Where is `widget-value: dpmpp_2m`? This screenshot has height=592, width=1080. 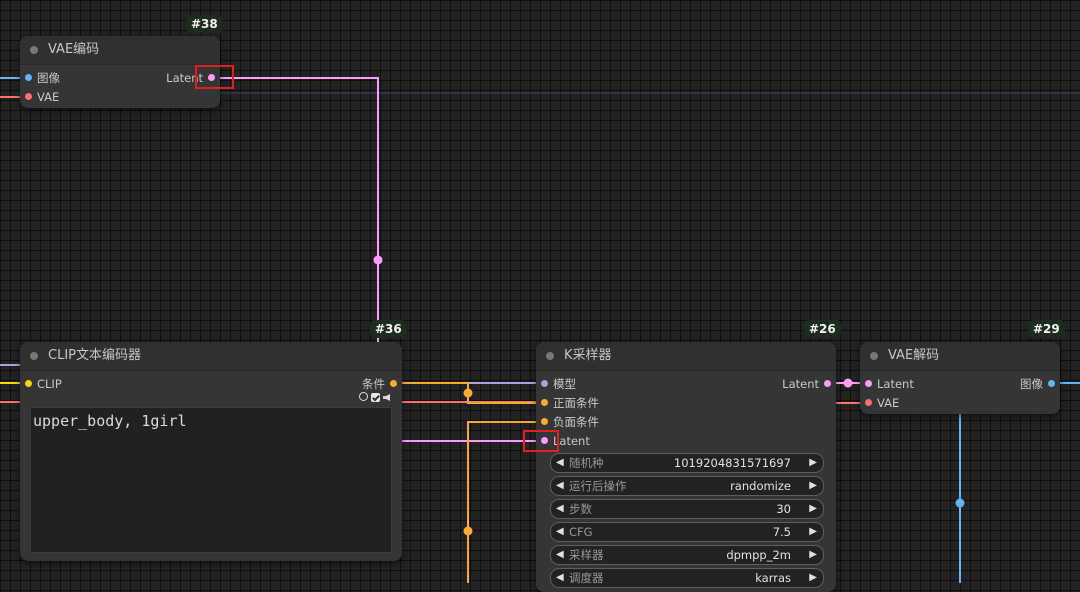
widget-value: dpmpp_2m is located at coordinates (758, 555).